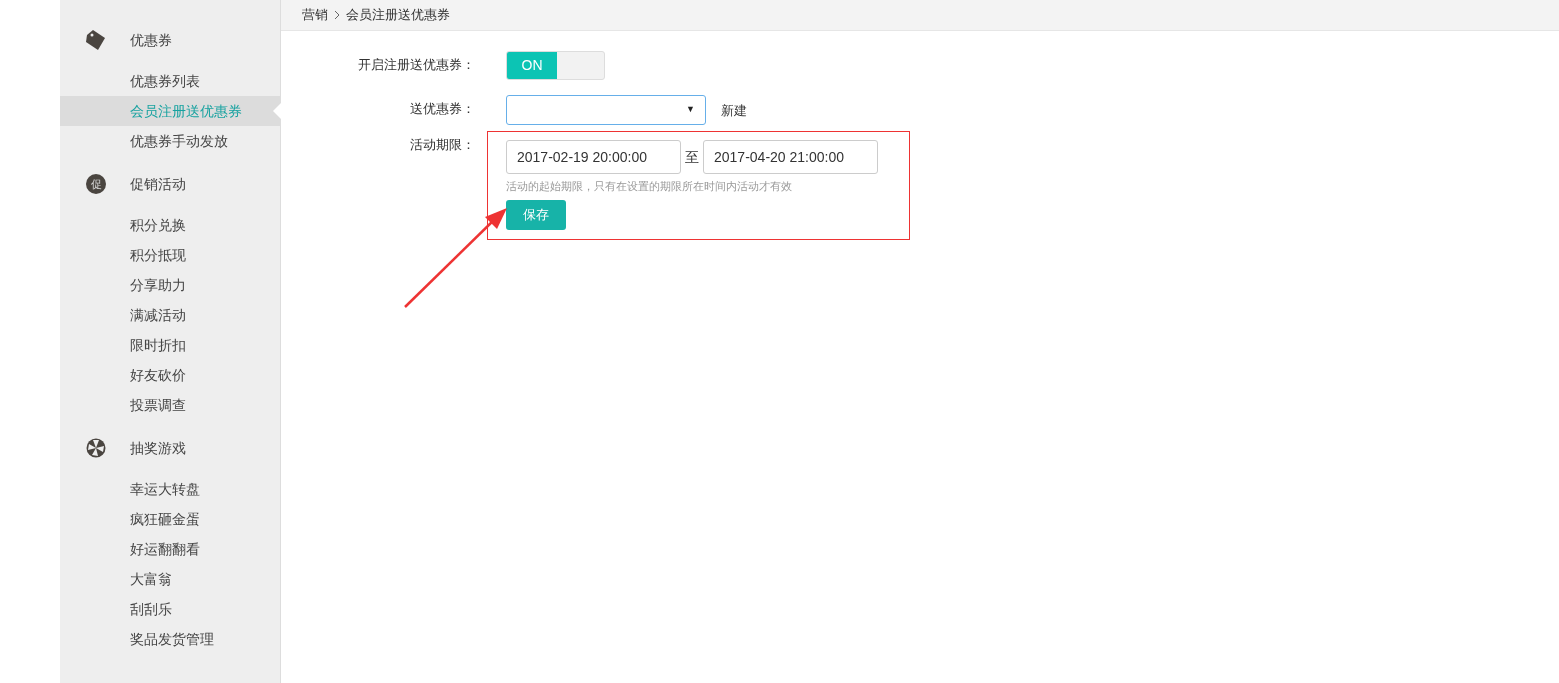 The width and height of the screenshot is (1559, 683). Describe the element at coordinates (170, 345) in the screenshot. I see `sidebar-item: 限时折扣` at that location.